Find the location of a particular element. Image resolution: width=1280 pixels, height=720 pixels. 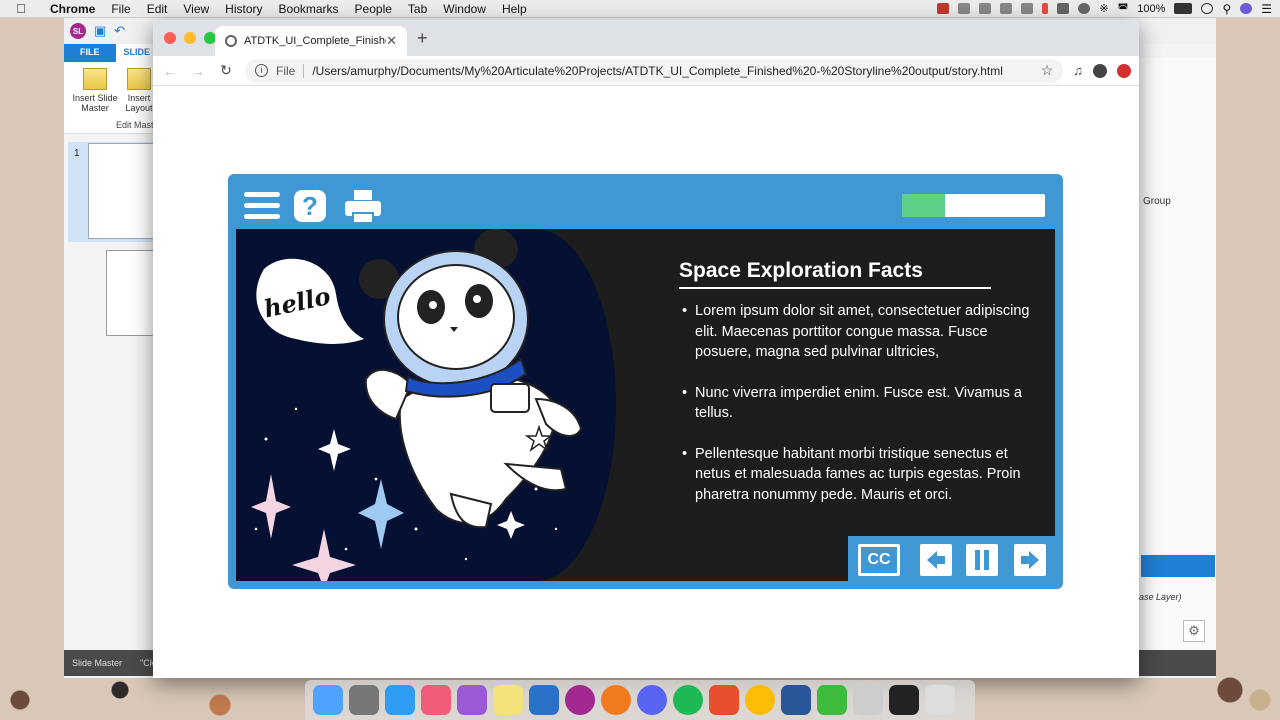

menu-people: People is located at coordinates (373, 9).